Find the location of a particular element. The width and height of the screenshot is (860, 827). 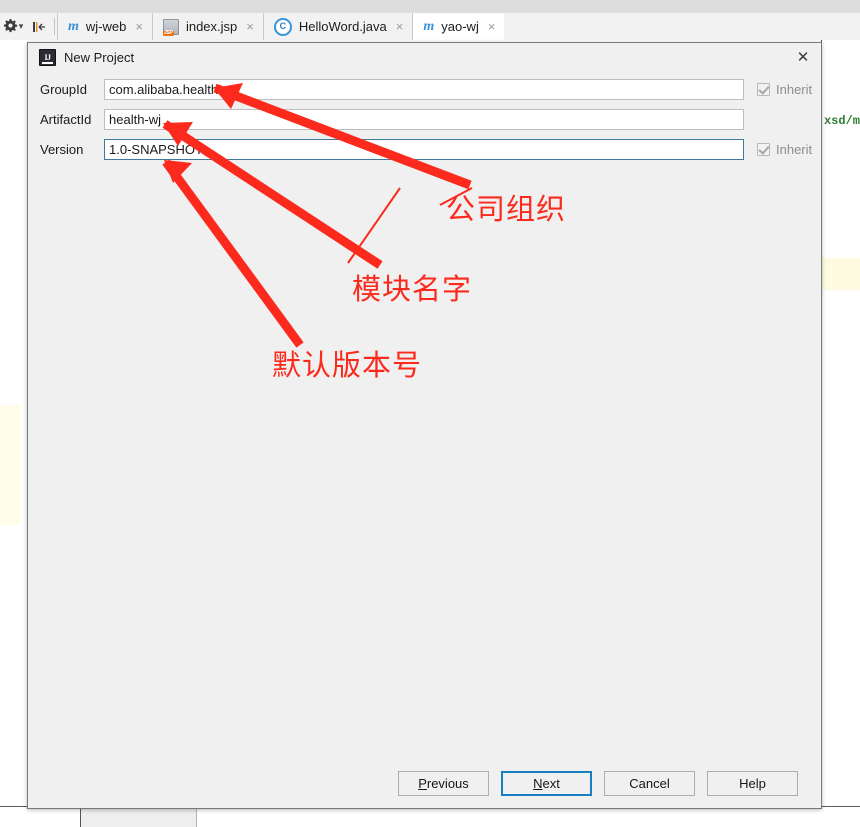

groupid-input: com.alibaba.health is located at coordinates (424, 89).